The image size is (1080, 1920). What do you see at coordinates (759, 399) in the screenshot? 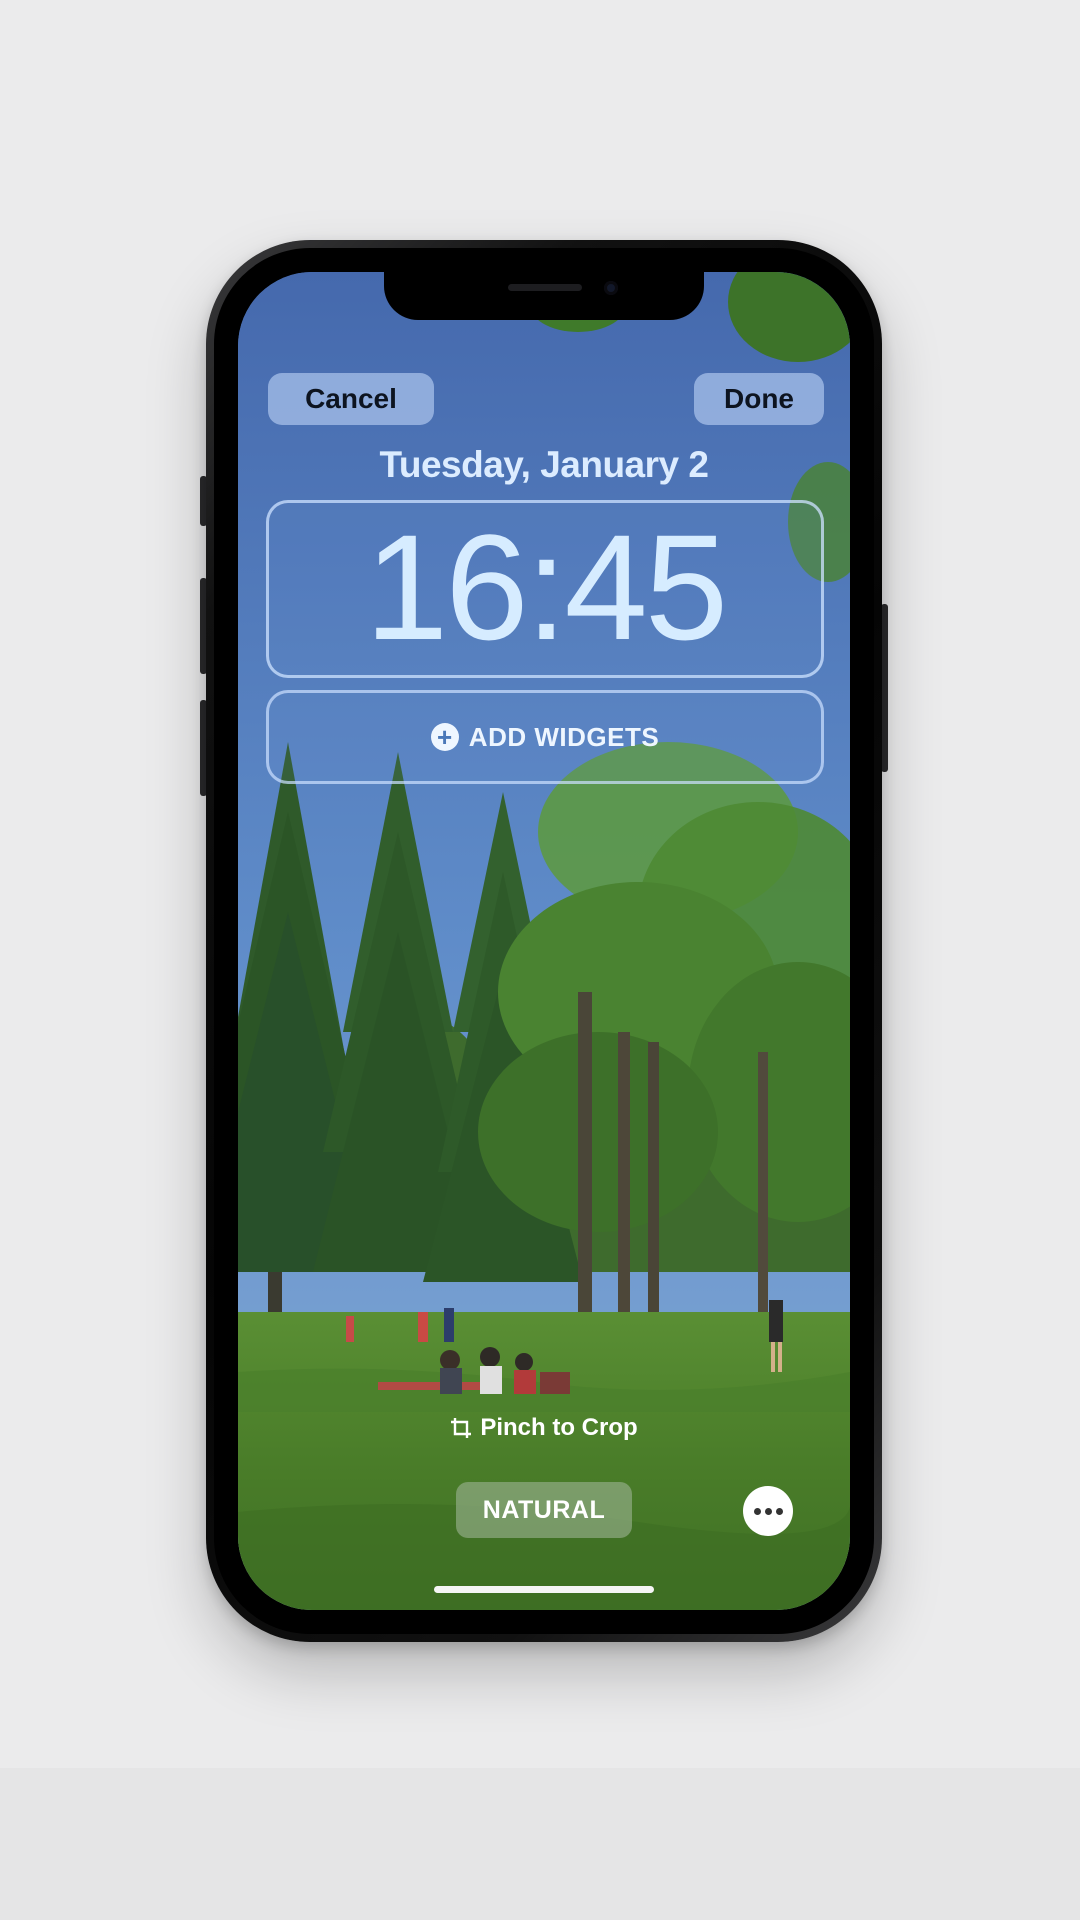
I see `done-button: Done` at bounding box center [759, 399].